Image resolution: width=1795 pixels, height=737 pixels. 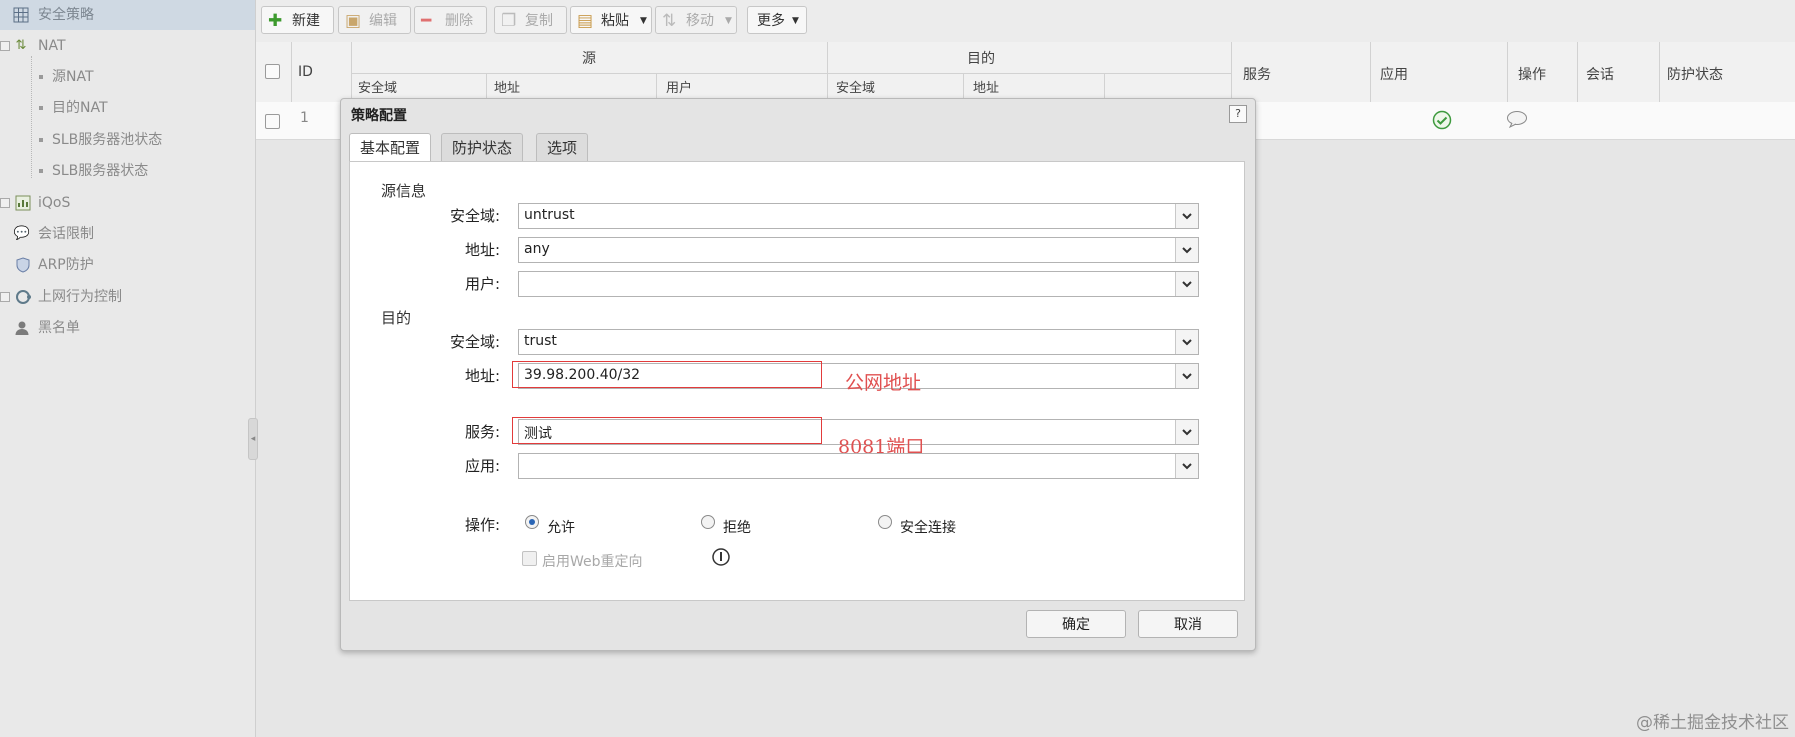 What do you see at coordinates (507, 86) in the screenshot?
I see `header-src-address: 地址` at bounding box center [507, 86].